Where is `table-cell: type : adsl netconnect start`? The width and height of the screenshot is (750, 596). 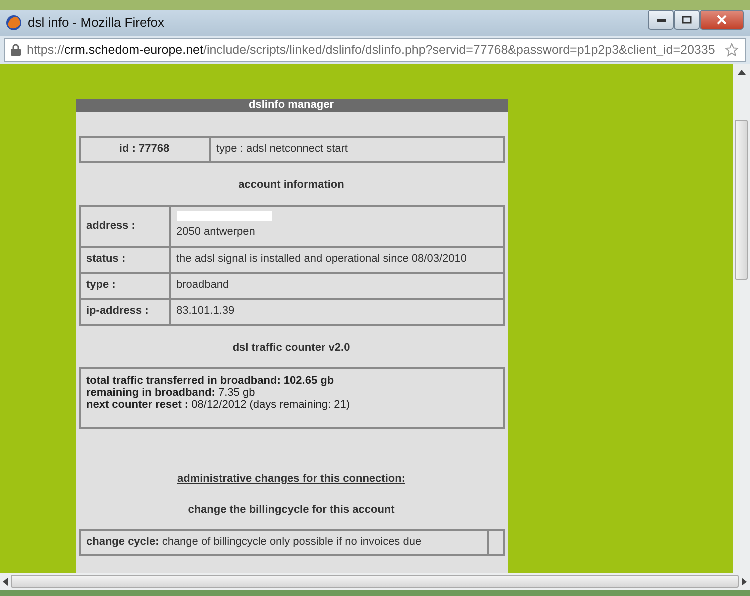
table-cell: type : adsl netconnect start is located at coordinates (357, 149).